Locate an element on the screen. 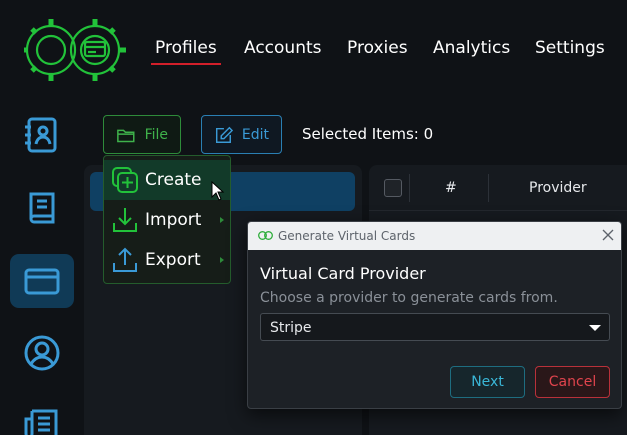 Image resolution: width=627 pixels, height=435 pixels. file-button-label: File is located at coordinates (156, 134).